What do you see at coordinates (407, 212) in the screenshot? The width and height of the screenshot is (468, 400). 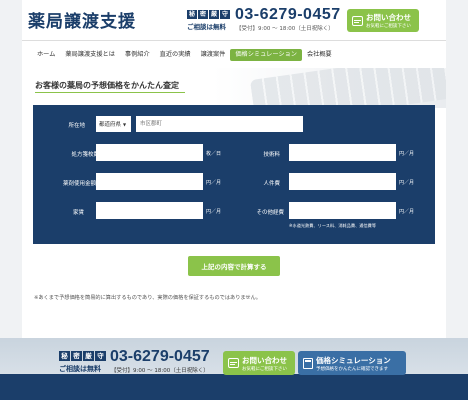 I see `other-unit: 円／月` at bounding box center [407, 212].